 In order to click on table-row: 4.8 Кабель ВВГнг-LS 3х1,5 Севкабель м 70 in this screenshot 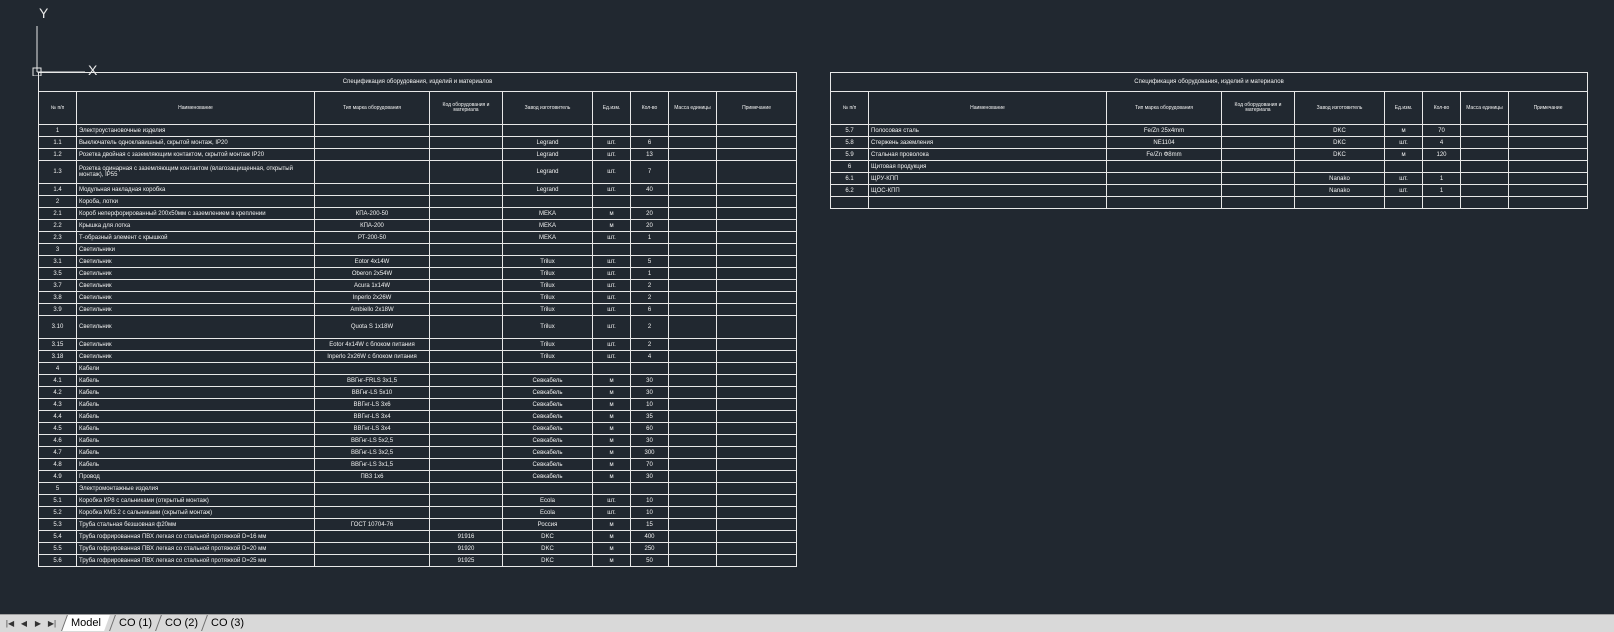, I will do `click(418, 464)`.